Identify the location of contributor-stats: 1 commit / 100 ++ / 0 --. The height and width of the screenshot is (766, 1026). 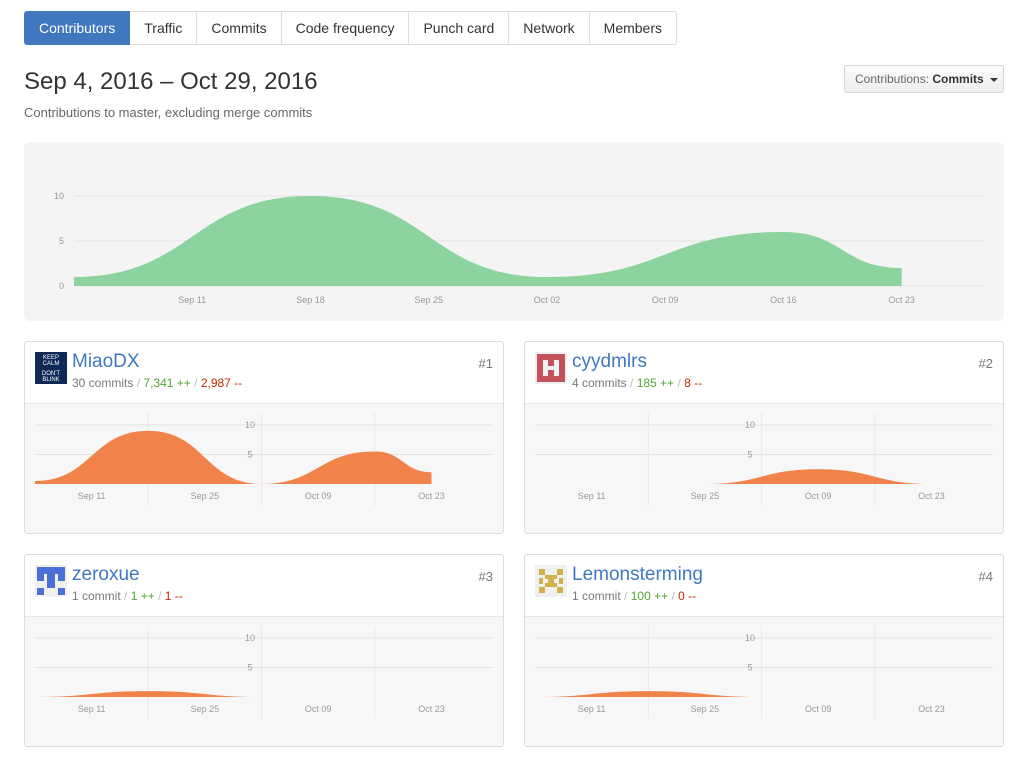
(634, 596).